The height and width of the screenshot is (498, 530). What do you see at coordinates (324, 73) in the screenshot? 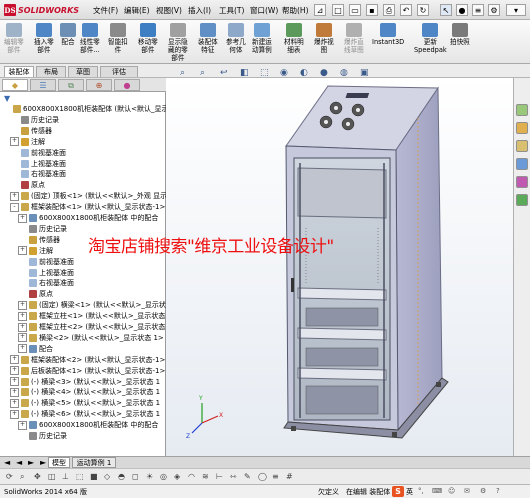
I see `edit-appearance-icon: ●` at bounding box center [324, 73].